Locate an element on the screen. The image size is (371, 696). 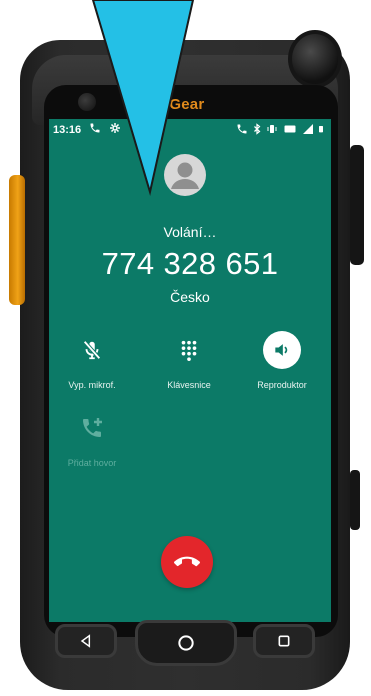
microphone-off-icon is located at coordinates (92, 350).